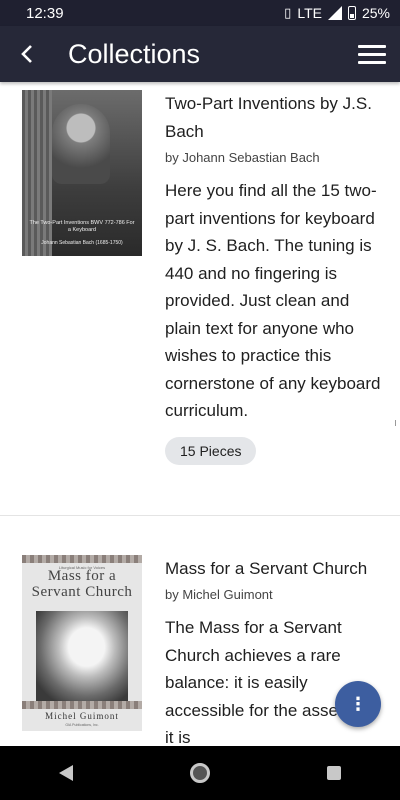 The width and height of the screenshot is (400, 800). I want to click on bach-portrait-art, so click(81, 144).